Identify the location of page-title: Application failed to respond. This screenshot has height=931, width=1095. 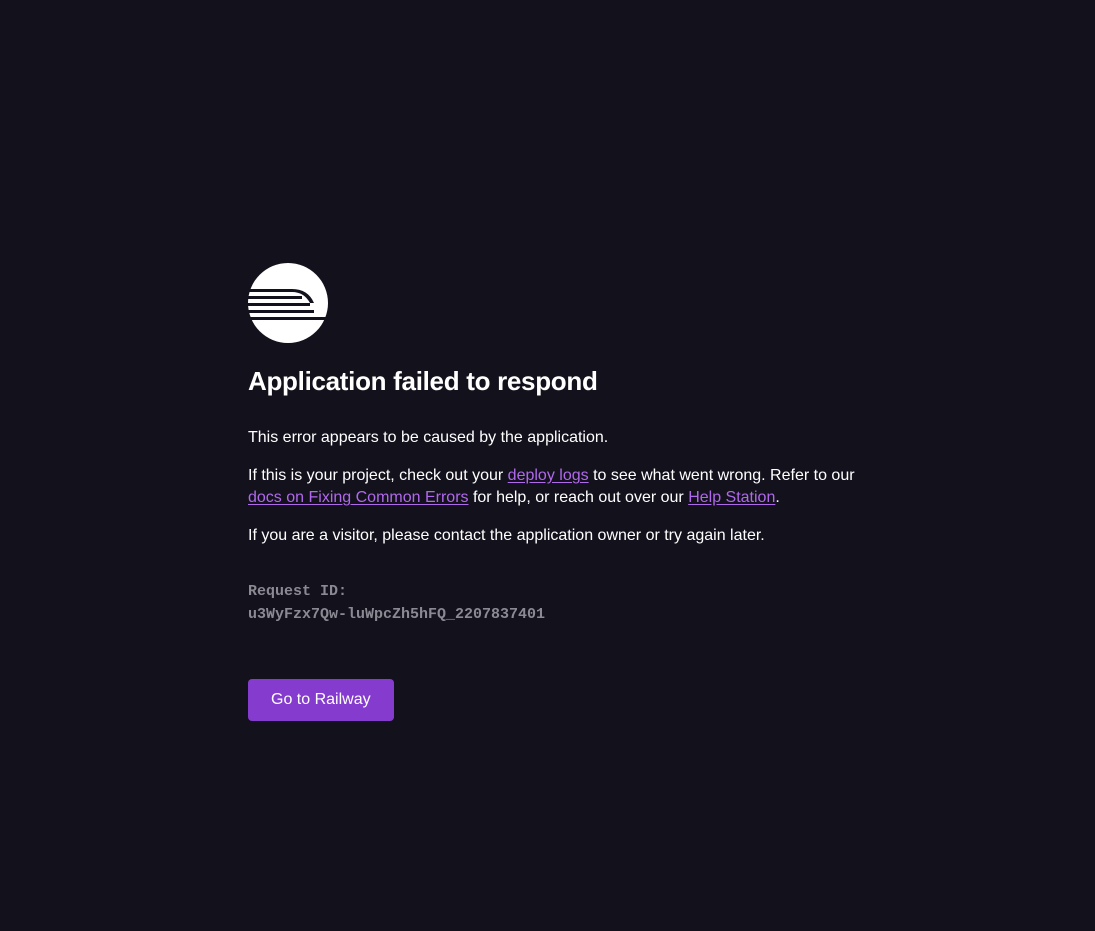
(423, 381).